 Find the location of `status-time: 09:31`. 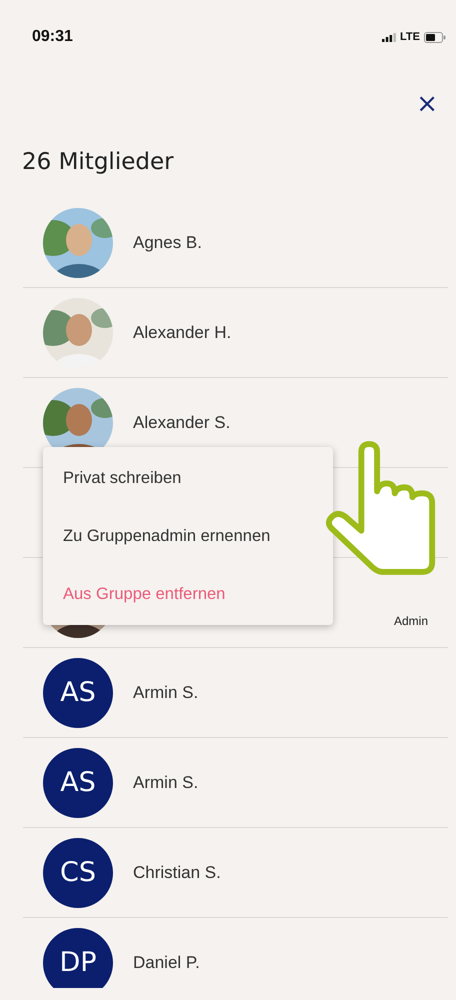

status-time: 09:31 is located at coordinates (52, 37).